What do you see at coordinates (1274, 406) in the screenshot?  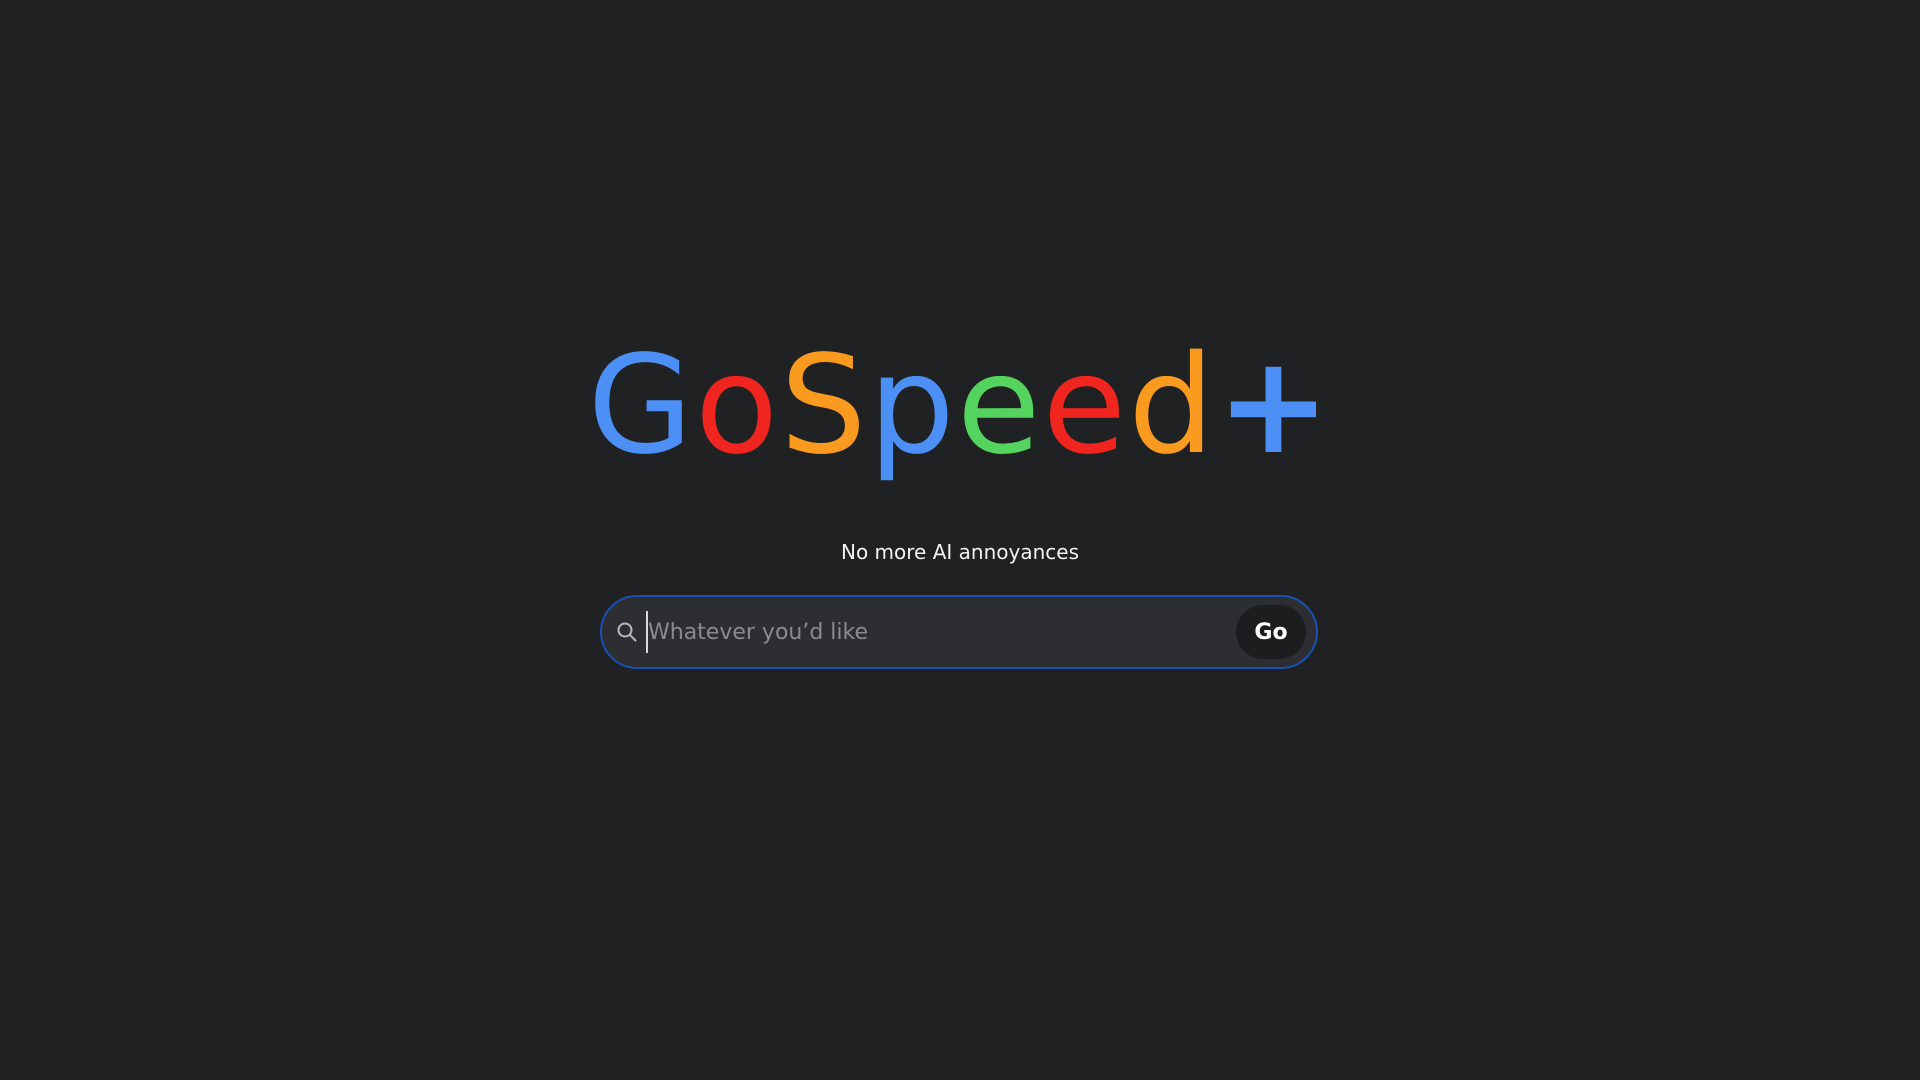 I see `logo-plus: +` at bounding box center [1274, 406].